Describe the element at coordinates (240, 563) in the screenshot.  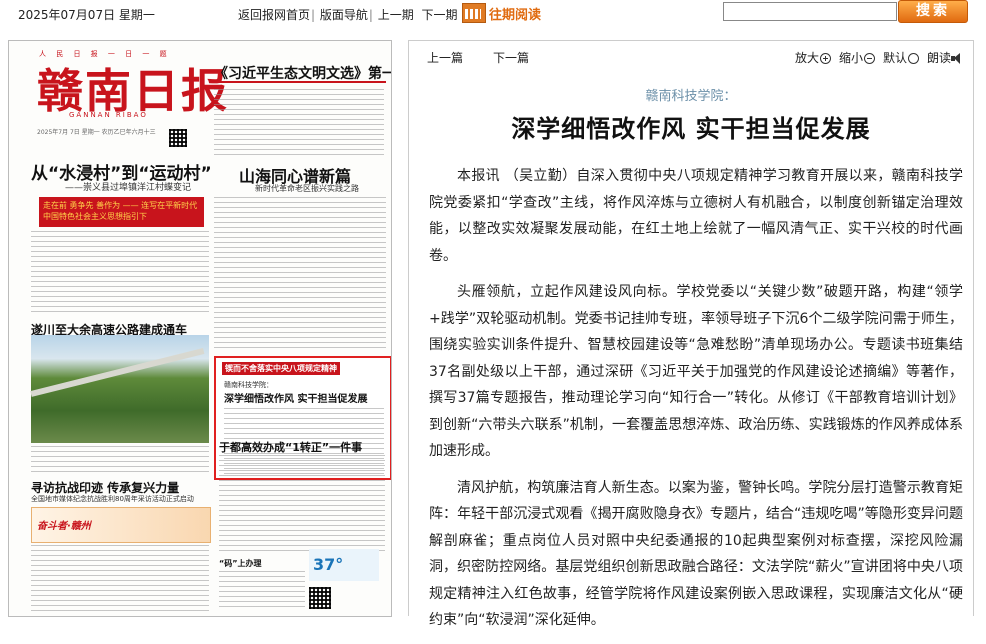
I see `headline-small: “码”上办理` at that location.